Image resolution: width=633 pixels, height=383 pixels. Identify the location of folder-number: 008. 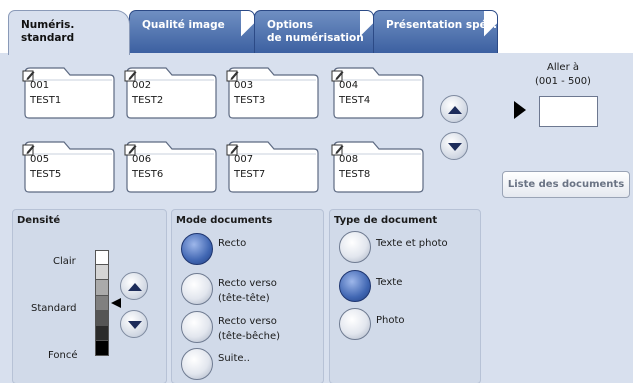
(349, 159).